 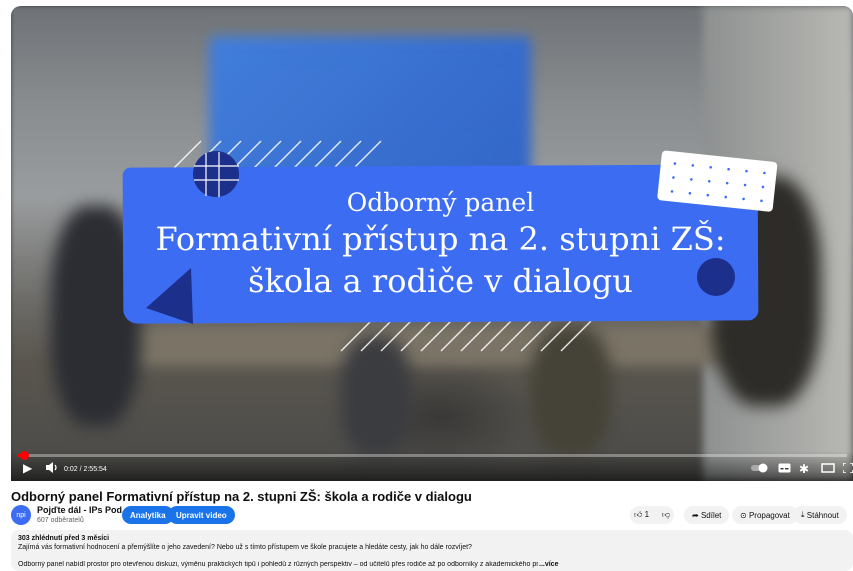 I want to click on edit-video-button: Upravit video, so click(x=201, y=515).